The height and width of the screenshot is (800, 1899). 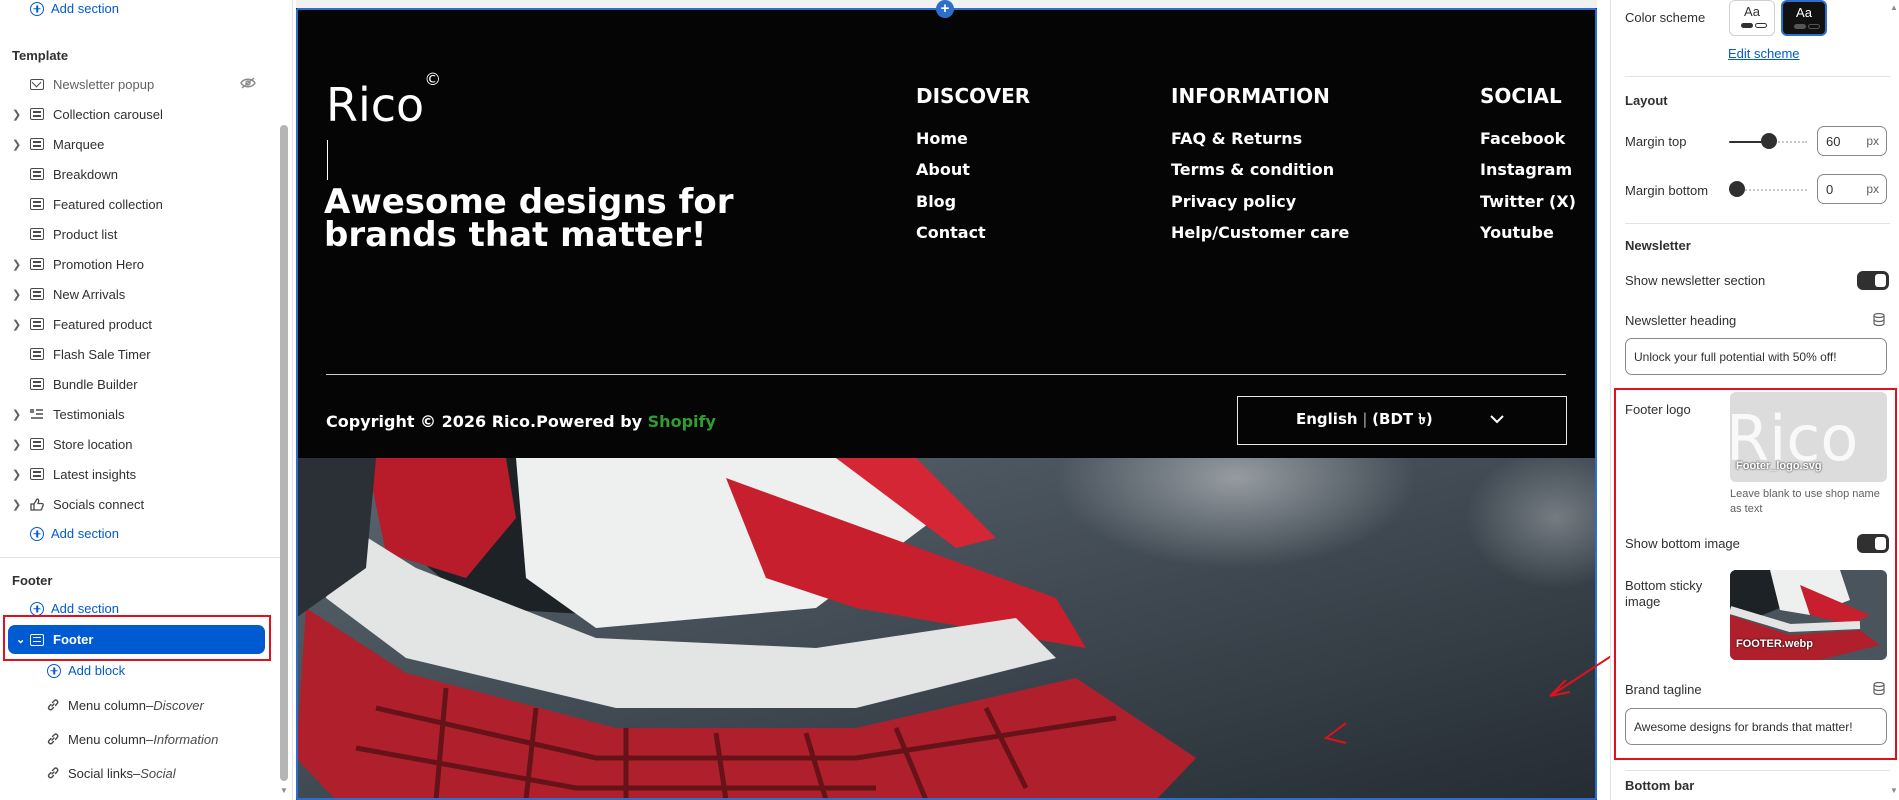 What do you see at coordinates (946, 374) in the screenshot?
I see `footer-divider` at bounding box center [946, 374].